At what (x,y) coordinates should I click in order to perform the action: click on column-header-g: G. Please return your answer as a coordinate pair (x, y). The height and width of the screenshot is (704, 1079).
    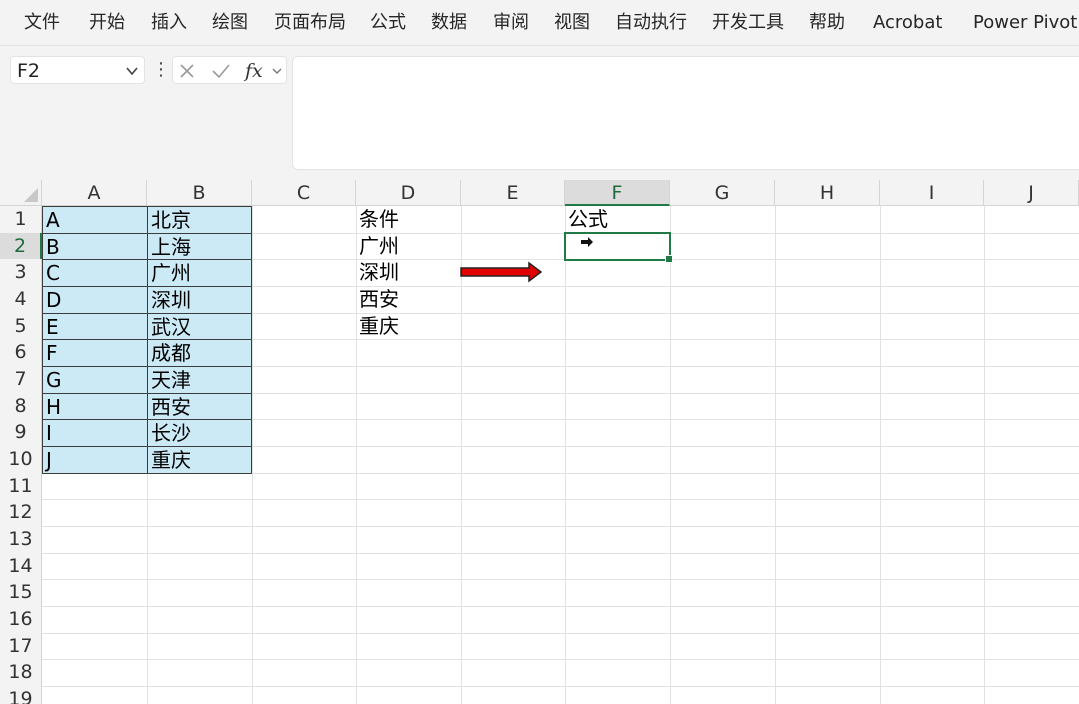
    Looking at the image, I should click on (722, 193).